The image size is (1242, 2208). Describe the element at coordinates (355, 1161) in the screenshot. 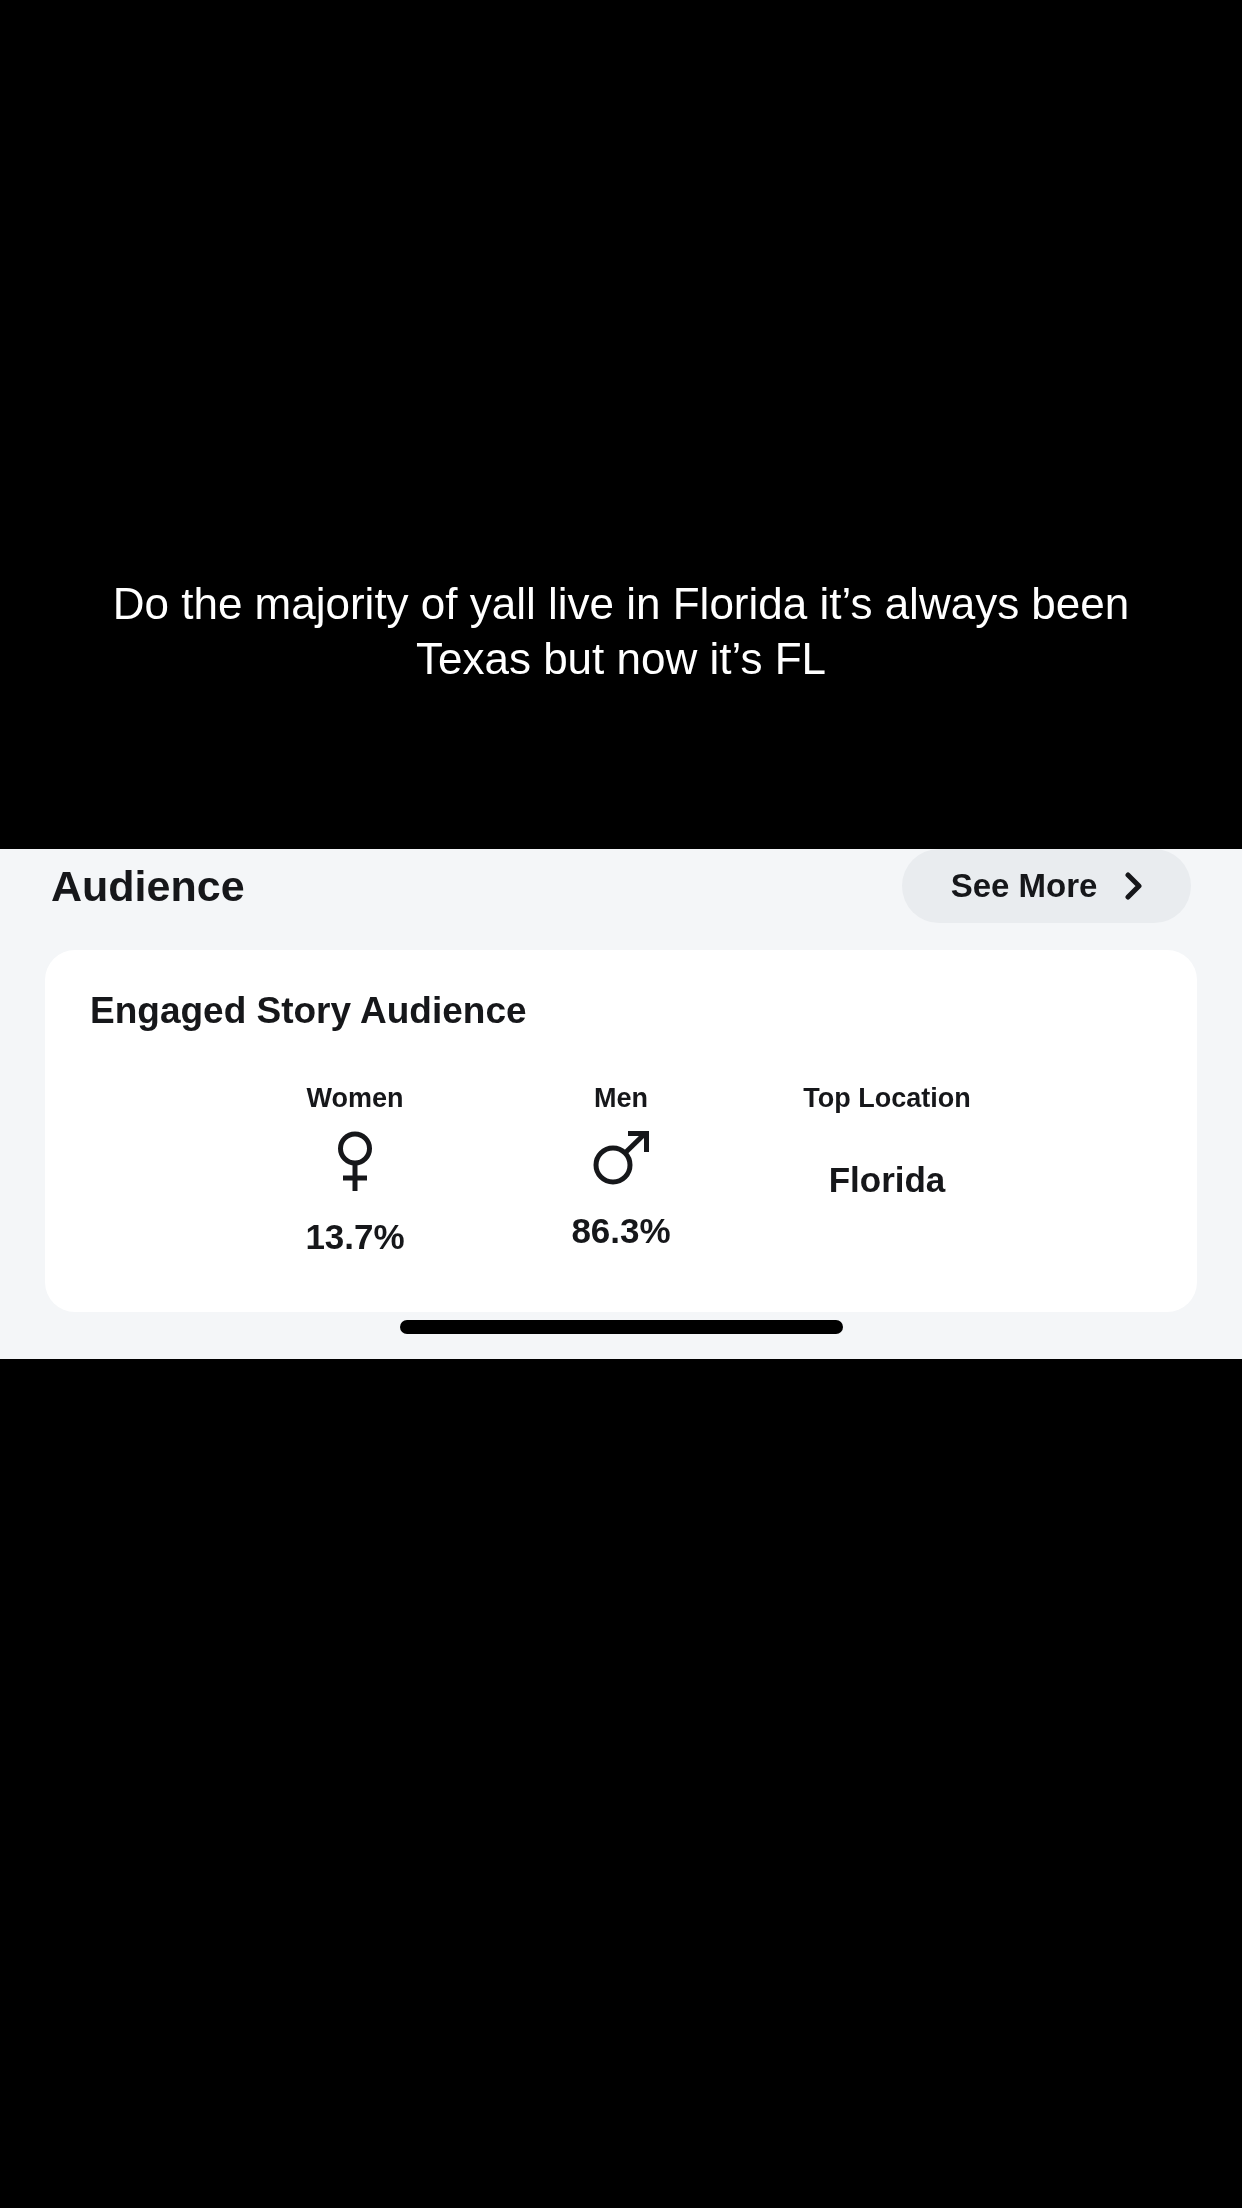

I see `female-symbol-icon` at that location.